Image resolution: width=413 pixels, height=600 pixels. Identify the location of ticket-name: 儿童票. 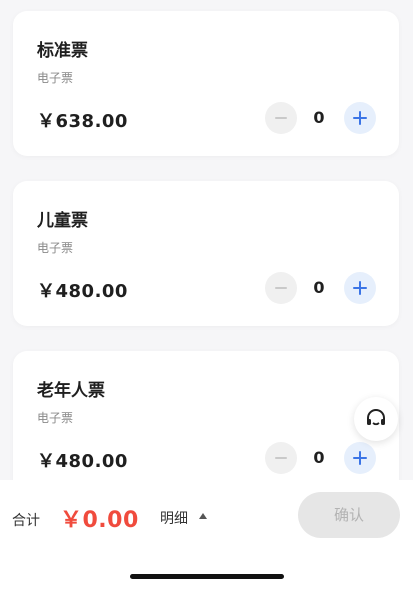
(62, 221).